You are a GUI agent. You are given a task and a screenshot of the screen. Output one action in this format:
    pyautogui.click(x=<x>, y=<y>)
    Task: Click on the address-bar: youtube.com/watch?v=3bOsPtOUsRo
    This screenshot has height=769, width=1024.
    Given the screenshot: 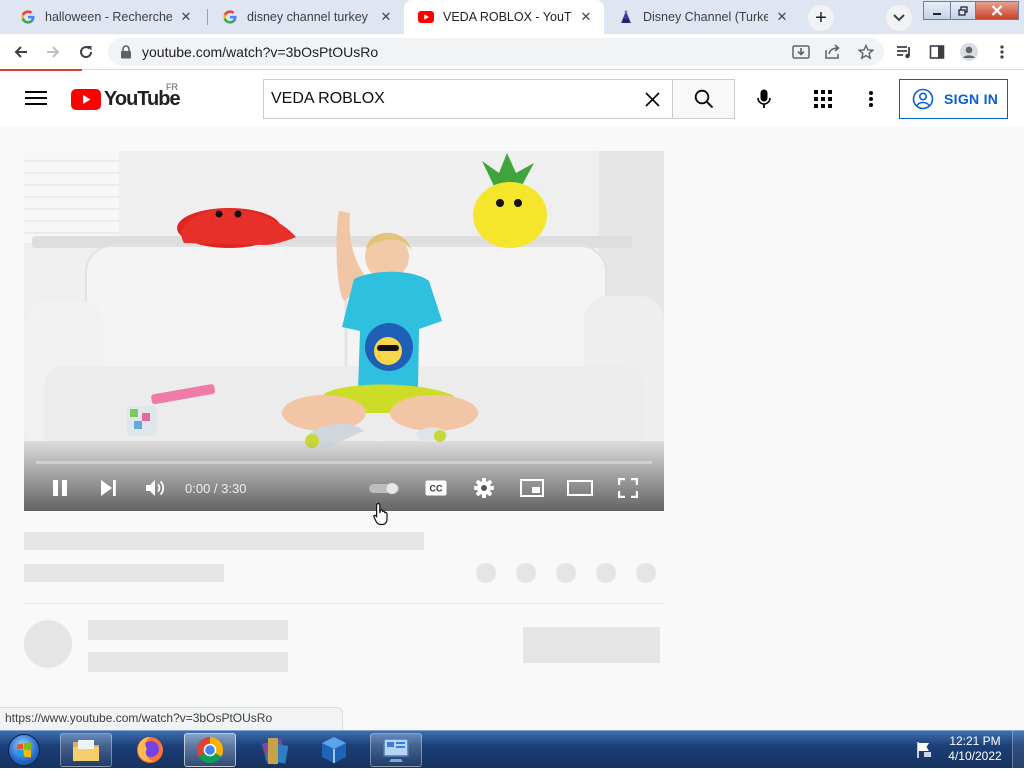 What is the action you would take?
    pyautogui.click(x=496, y=52)
    